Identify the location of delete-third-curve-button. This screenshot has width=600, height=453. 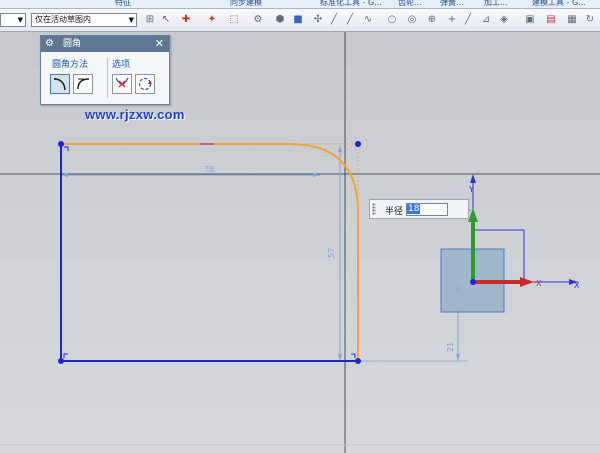
(122, 84).